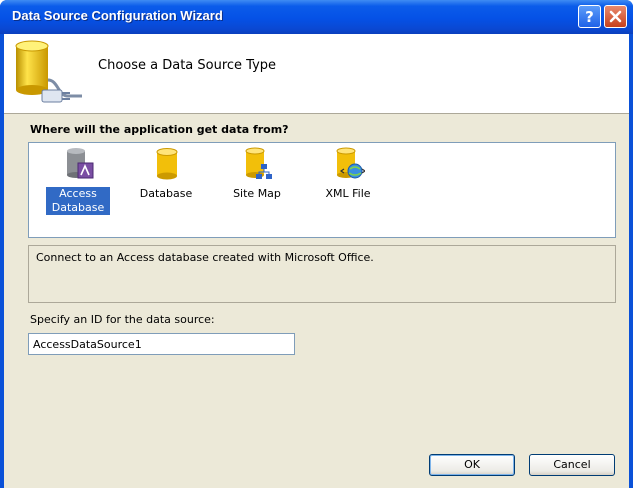 Image resolution: width=633 pixels, height=488 pixels. Describe the element at coordinates (258, 163) in the screenshot. I see `site-map-icon` at that location.